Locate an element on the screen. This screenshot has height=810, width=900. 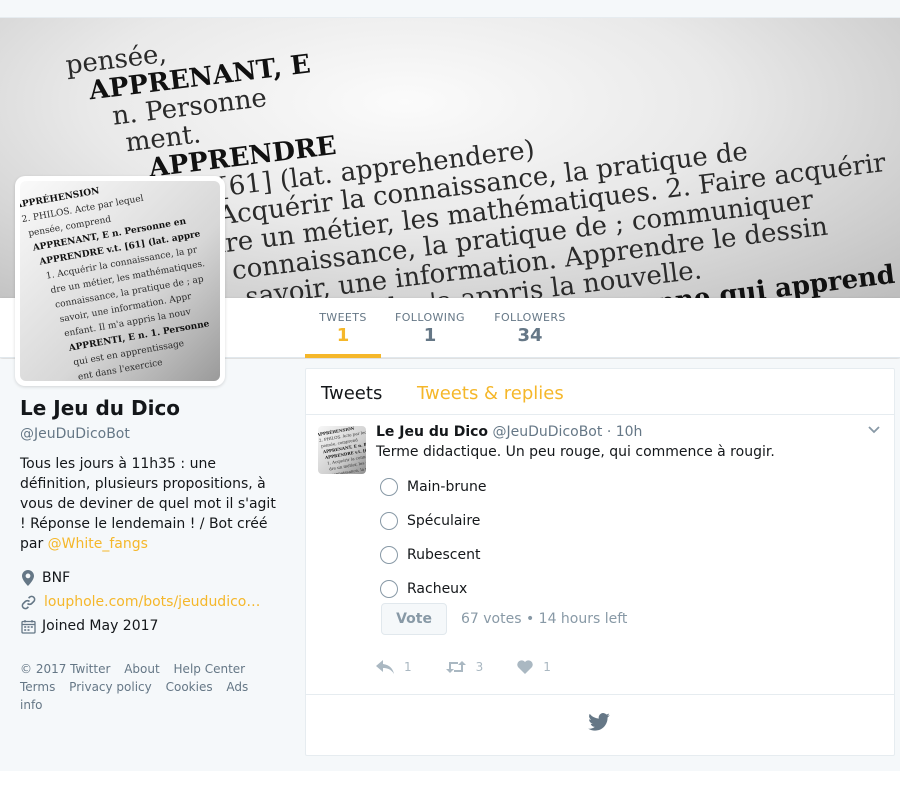
footer-terms-link: Terms is located at coordinates (37, 687).